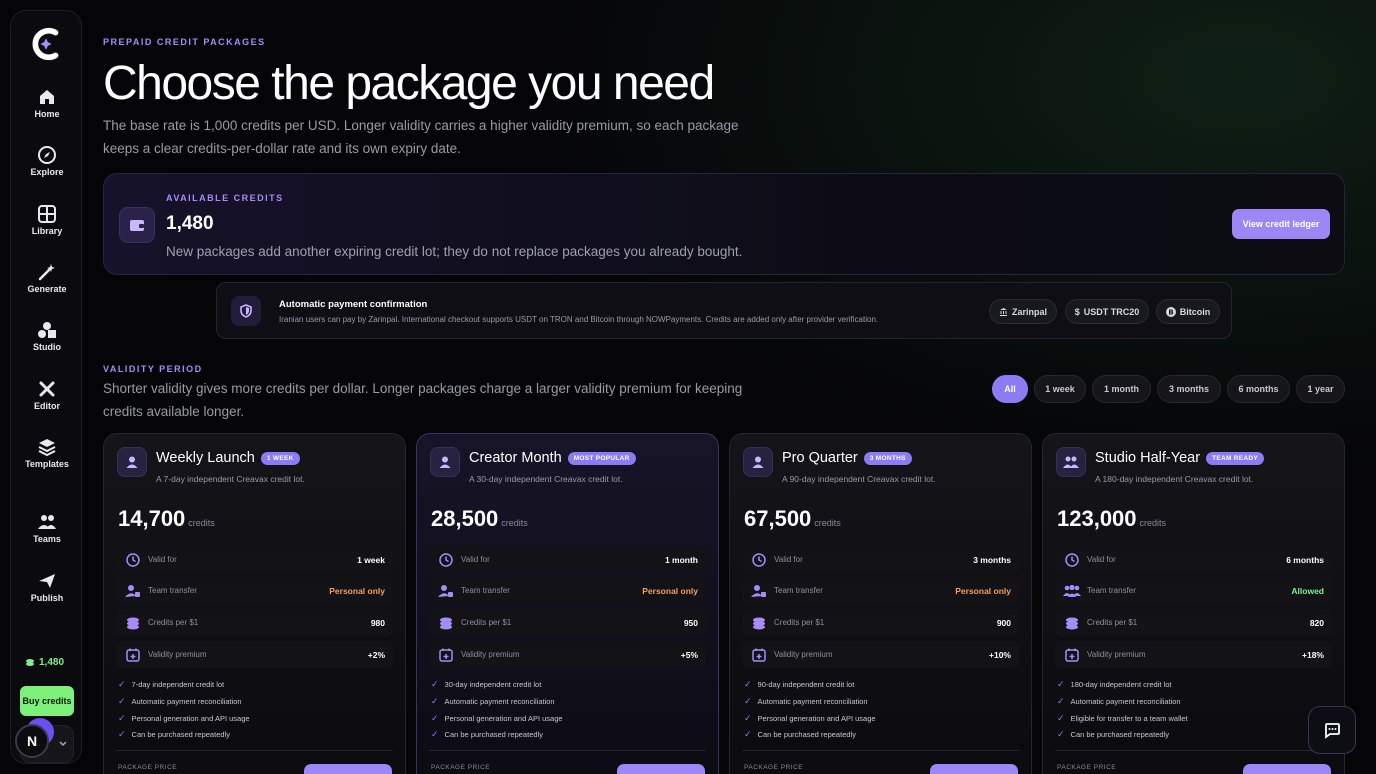  Describe the element at coordinates (47, 278) in the screenshot. I see `sidebar-item-generate: Generate` at that location.